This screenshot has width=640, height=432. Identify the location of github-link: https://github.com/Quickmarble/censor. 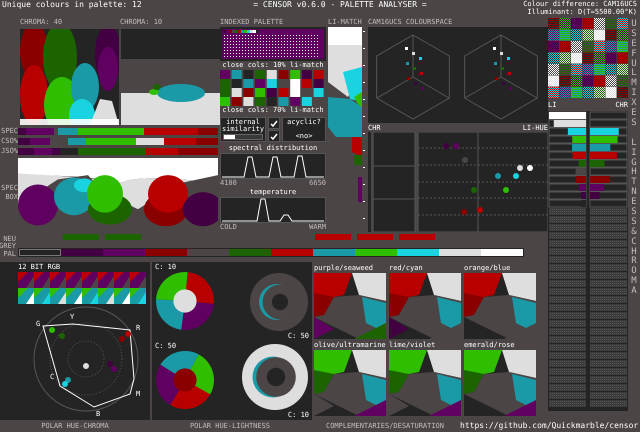
(550, 426).